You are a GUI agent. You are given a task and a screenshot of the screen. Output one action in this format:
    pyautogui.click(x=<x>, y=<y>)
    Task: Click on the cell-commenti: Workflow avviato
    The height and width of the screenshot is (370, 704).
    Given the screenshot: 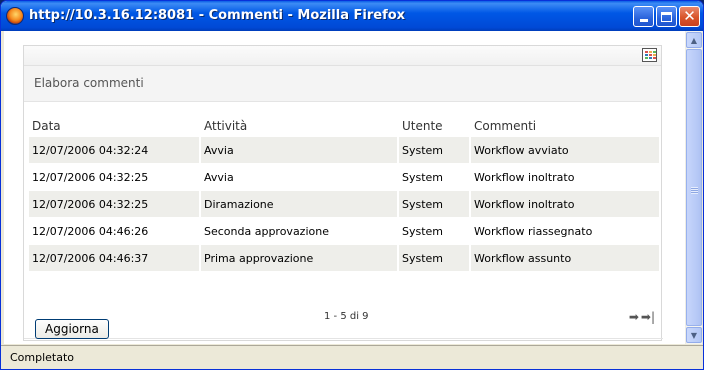 What is the action you would take?
    pyautogui.click(x=566, y=150)
    